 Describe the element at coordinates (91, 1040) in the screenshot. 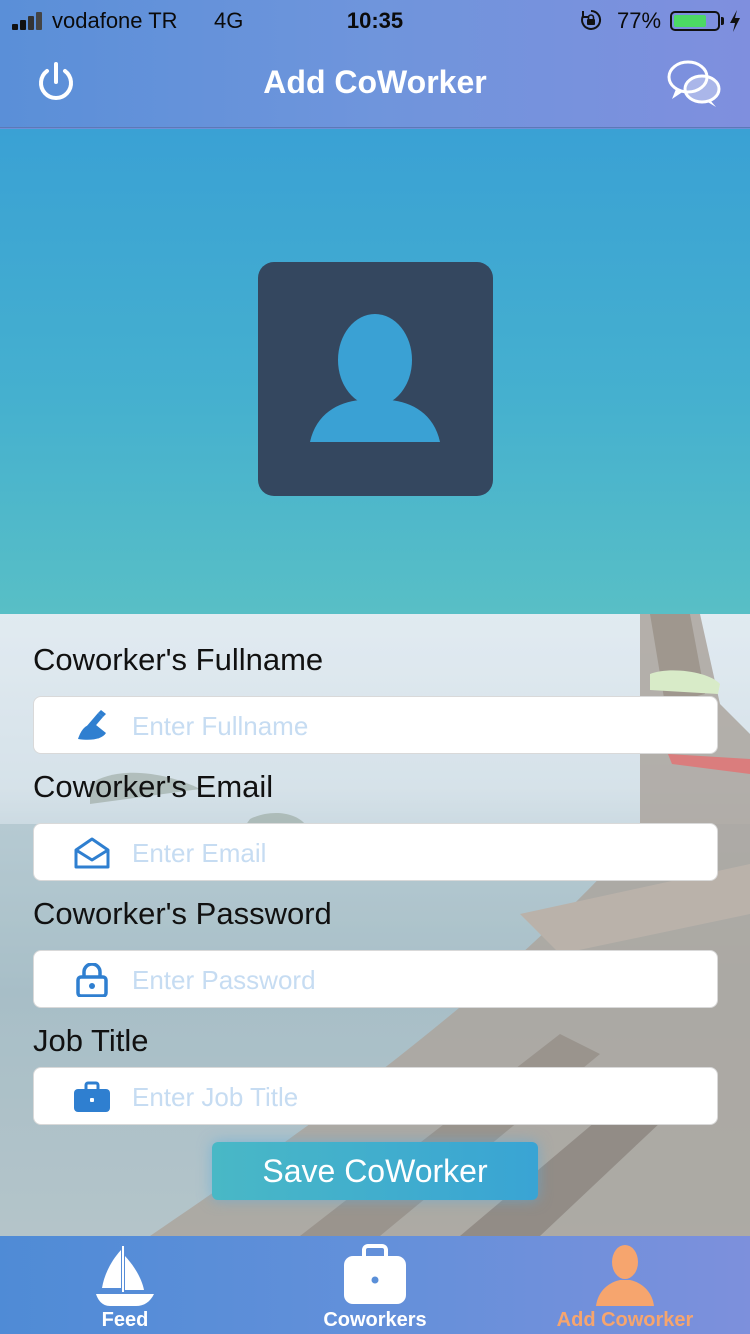

I see `job-title-label: Job Title` at that location.